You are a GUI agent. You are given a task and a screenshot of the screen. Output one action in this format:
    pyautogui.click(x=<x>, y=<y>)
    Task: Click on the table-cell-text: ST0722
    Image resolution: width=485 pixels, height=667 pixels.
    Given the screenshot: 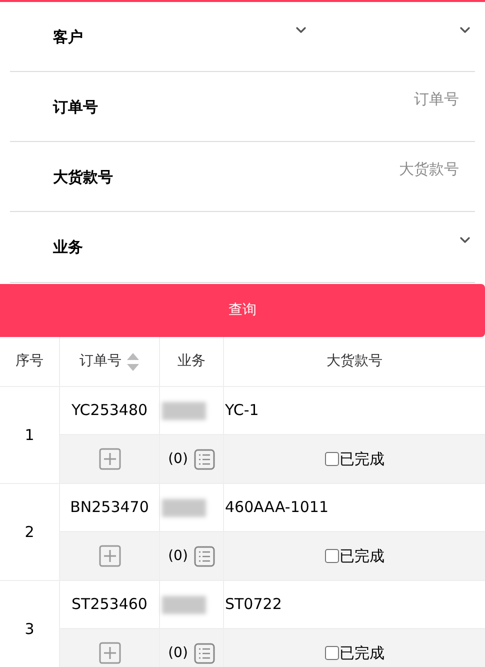 What is the action you would take?
    pyautogui.click(x=253, y=605)
    